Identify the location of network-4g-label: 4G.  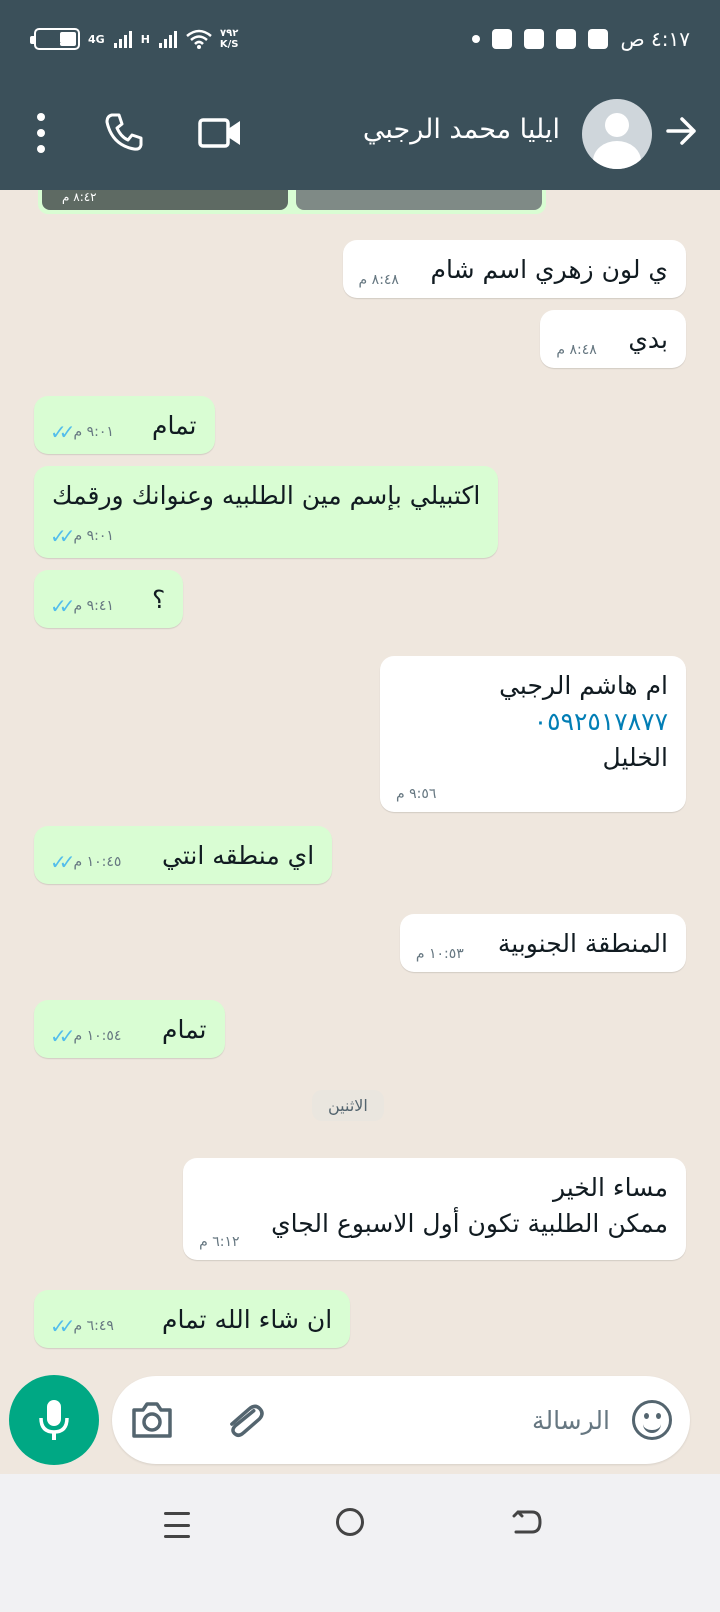
(96, 39).